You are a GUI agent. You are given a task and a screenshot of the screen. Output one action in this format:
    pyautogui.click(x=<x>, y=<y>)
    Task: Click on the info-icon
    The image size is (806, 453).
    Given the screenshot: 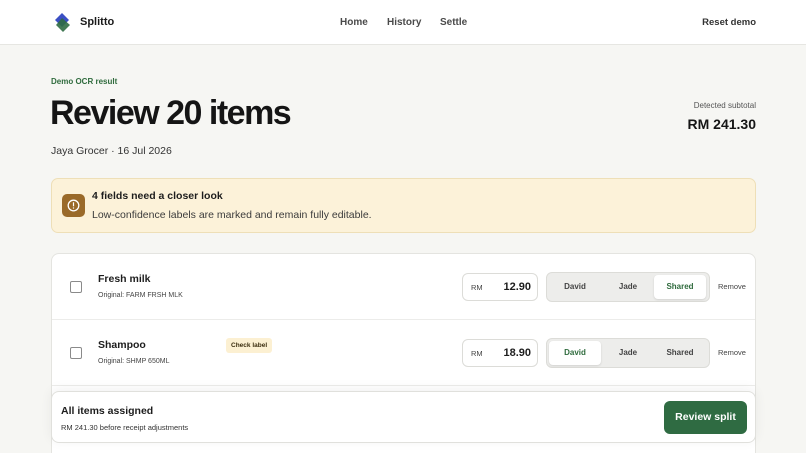 What is the action you would take?
    pyautogui.click(x=73, y=205)
    